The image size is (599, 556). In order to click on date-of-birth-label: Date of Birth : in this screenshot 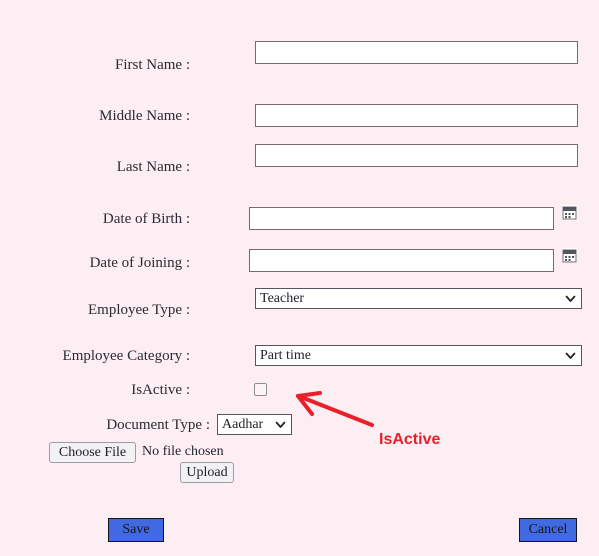, I will do `click(146, 219)`.